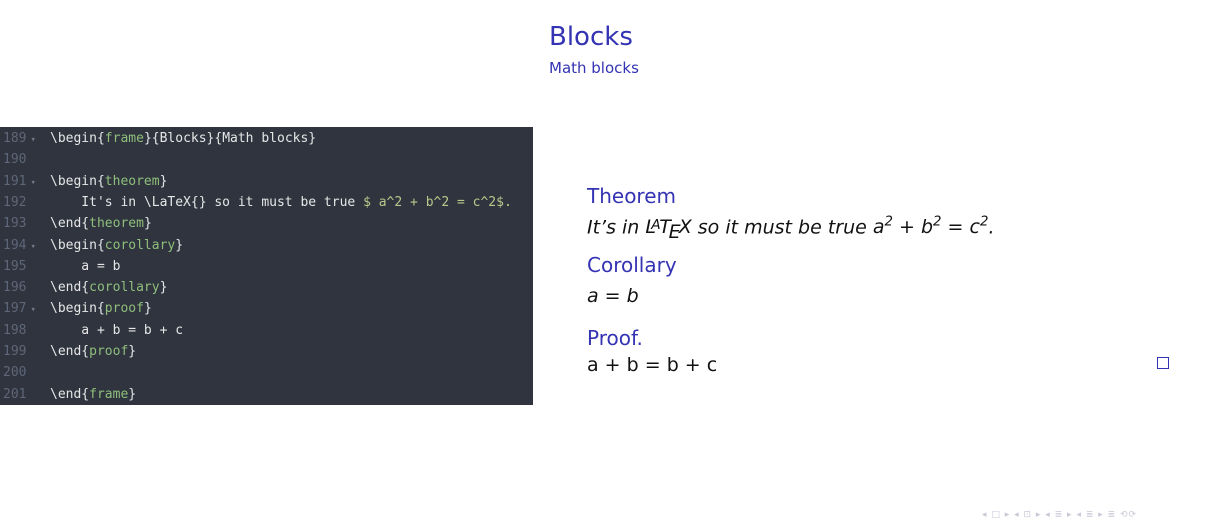 This screenshot has width=1223, height=526. Describe the element at coordinates (652, 365) in the screenshot. I see `proof-body: a + b = b + c` at that location.